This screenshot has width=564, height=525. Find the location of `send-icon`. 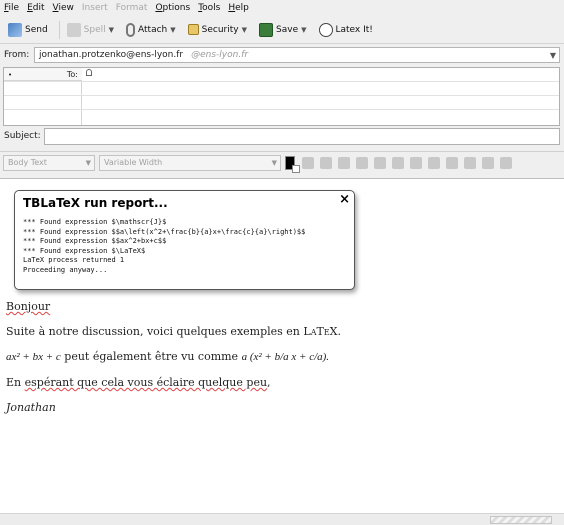

send-icon is located at coordinates (15, 29).